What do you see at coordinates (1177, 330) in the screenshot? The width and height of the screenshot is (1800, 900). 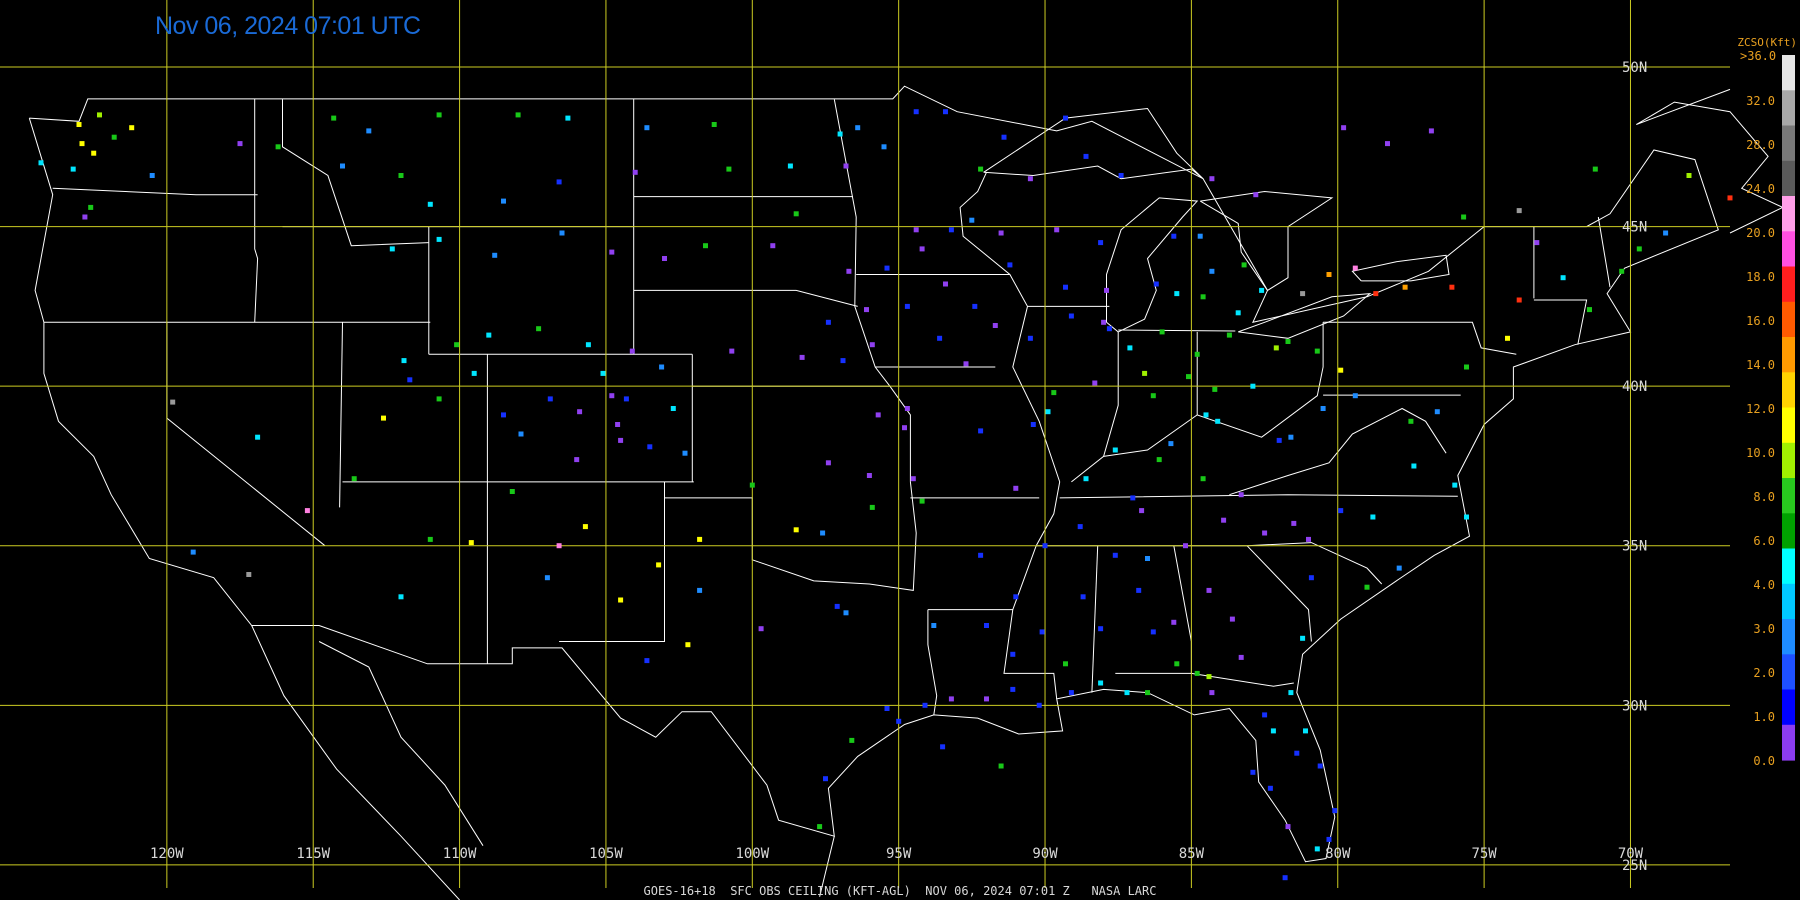 I see `mi-in-oh` at bounding box center [1177, 330].